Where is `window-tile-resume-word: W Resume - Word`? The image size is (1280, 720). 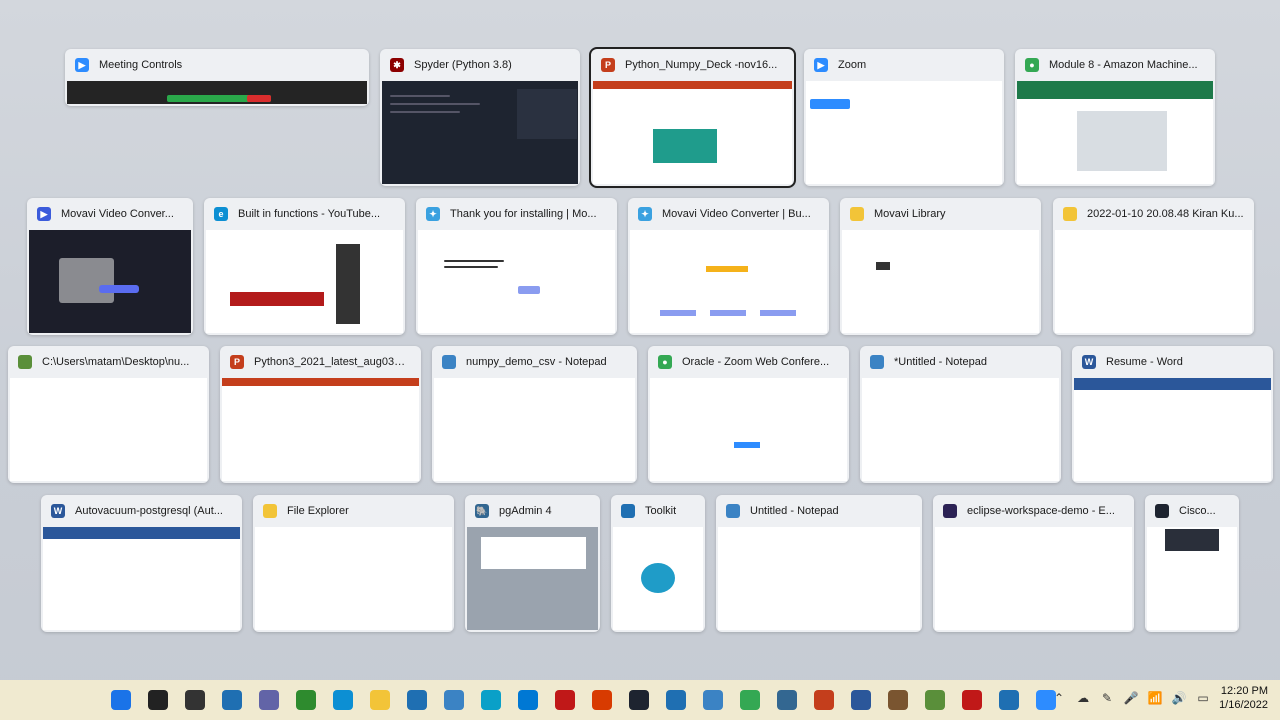
window-tile-resume-word: W Resume - Word is located at coordinates (1172, 414).